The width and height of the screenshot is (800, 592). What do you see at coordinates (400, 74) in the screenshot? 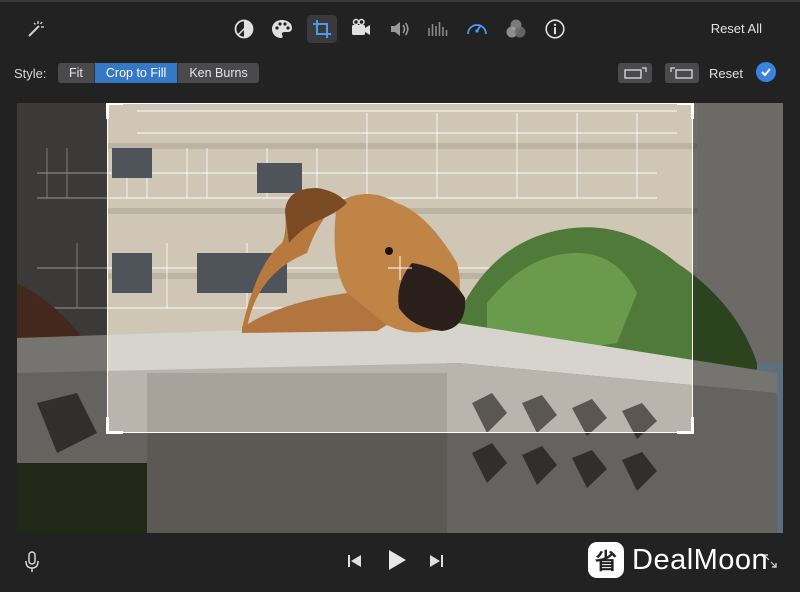
I see `style-bar: Style: Fit Crop to Fill Ken Burns Reset` at bounding box center [400, 74].